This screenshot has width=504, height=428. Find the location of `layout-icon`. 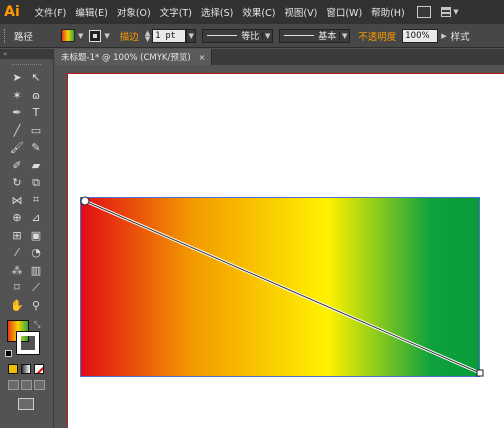

layout-icon is located at coordinates (446, 12).